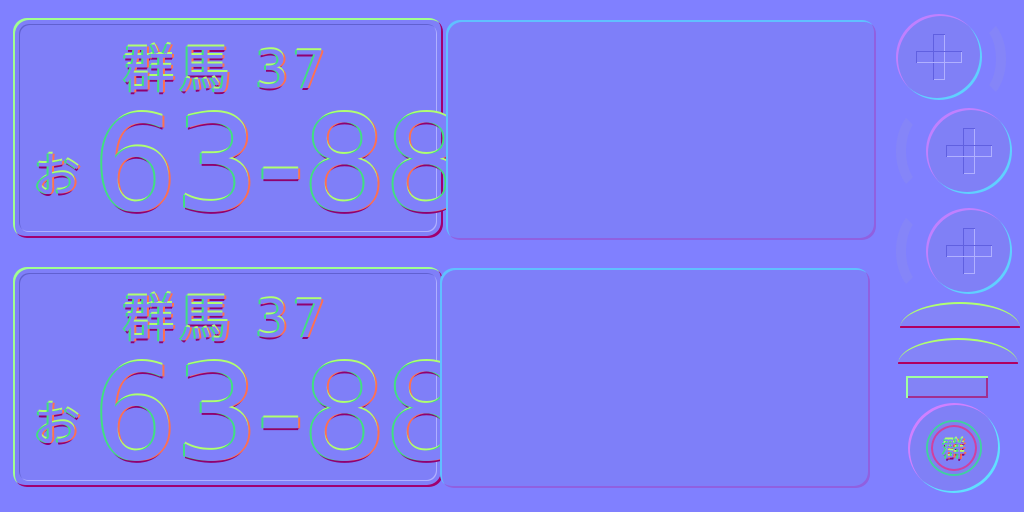  I want to click on seal-text: 群, so click(953, 450).